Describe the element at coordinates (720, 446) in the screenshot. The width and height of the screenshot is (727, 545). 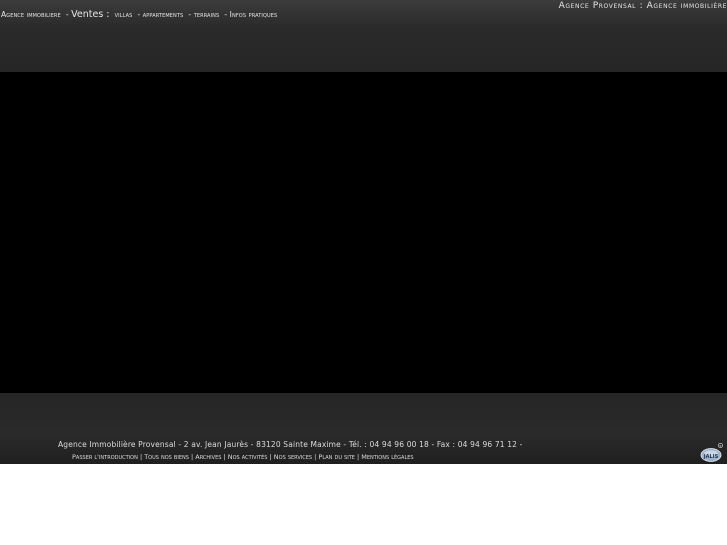
I see `svg-text: R` at that location.